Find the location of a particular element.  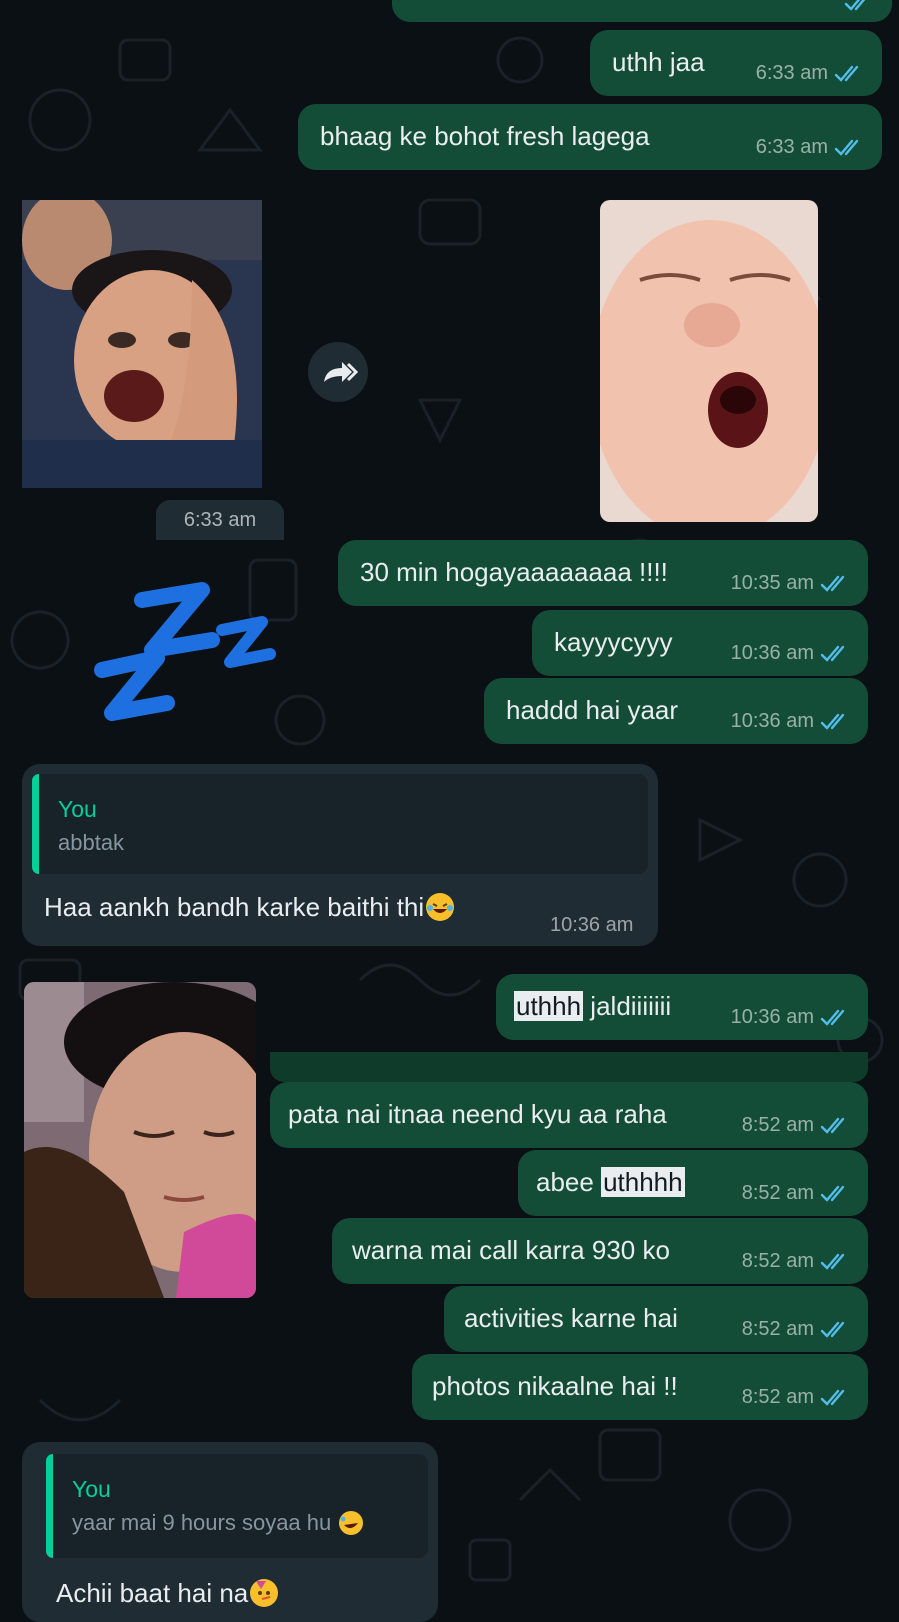

image-crying-baby is located at coordinates (142, 344).